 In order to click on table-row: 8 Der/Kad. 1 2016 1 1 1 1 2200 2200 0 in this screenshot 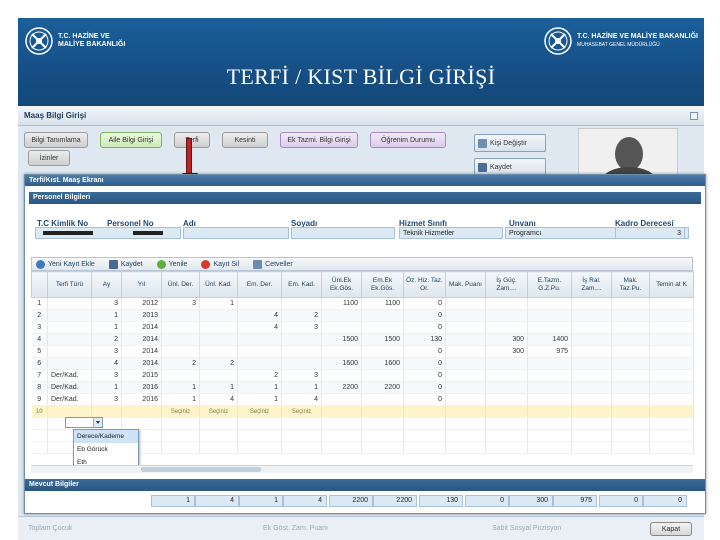, I will do `click(362, 387)`.